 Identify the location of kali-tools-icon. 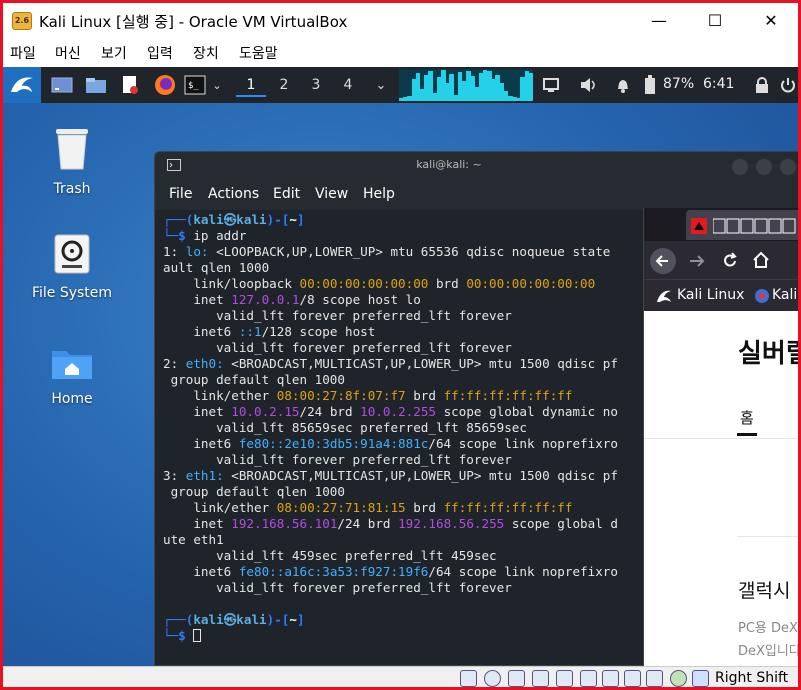
(762, 296).